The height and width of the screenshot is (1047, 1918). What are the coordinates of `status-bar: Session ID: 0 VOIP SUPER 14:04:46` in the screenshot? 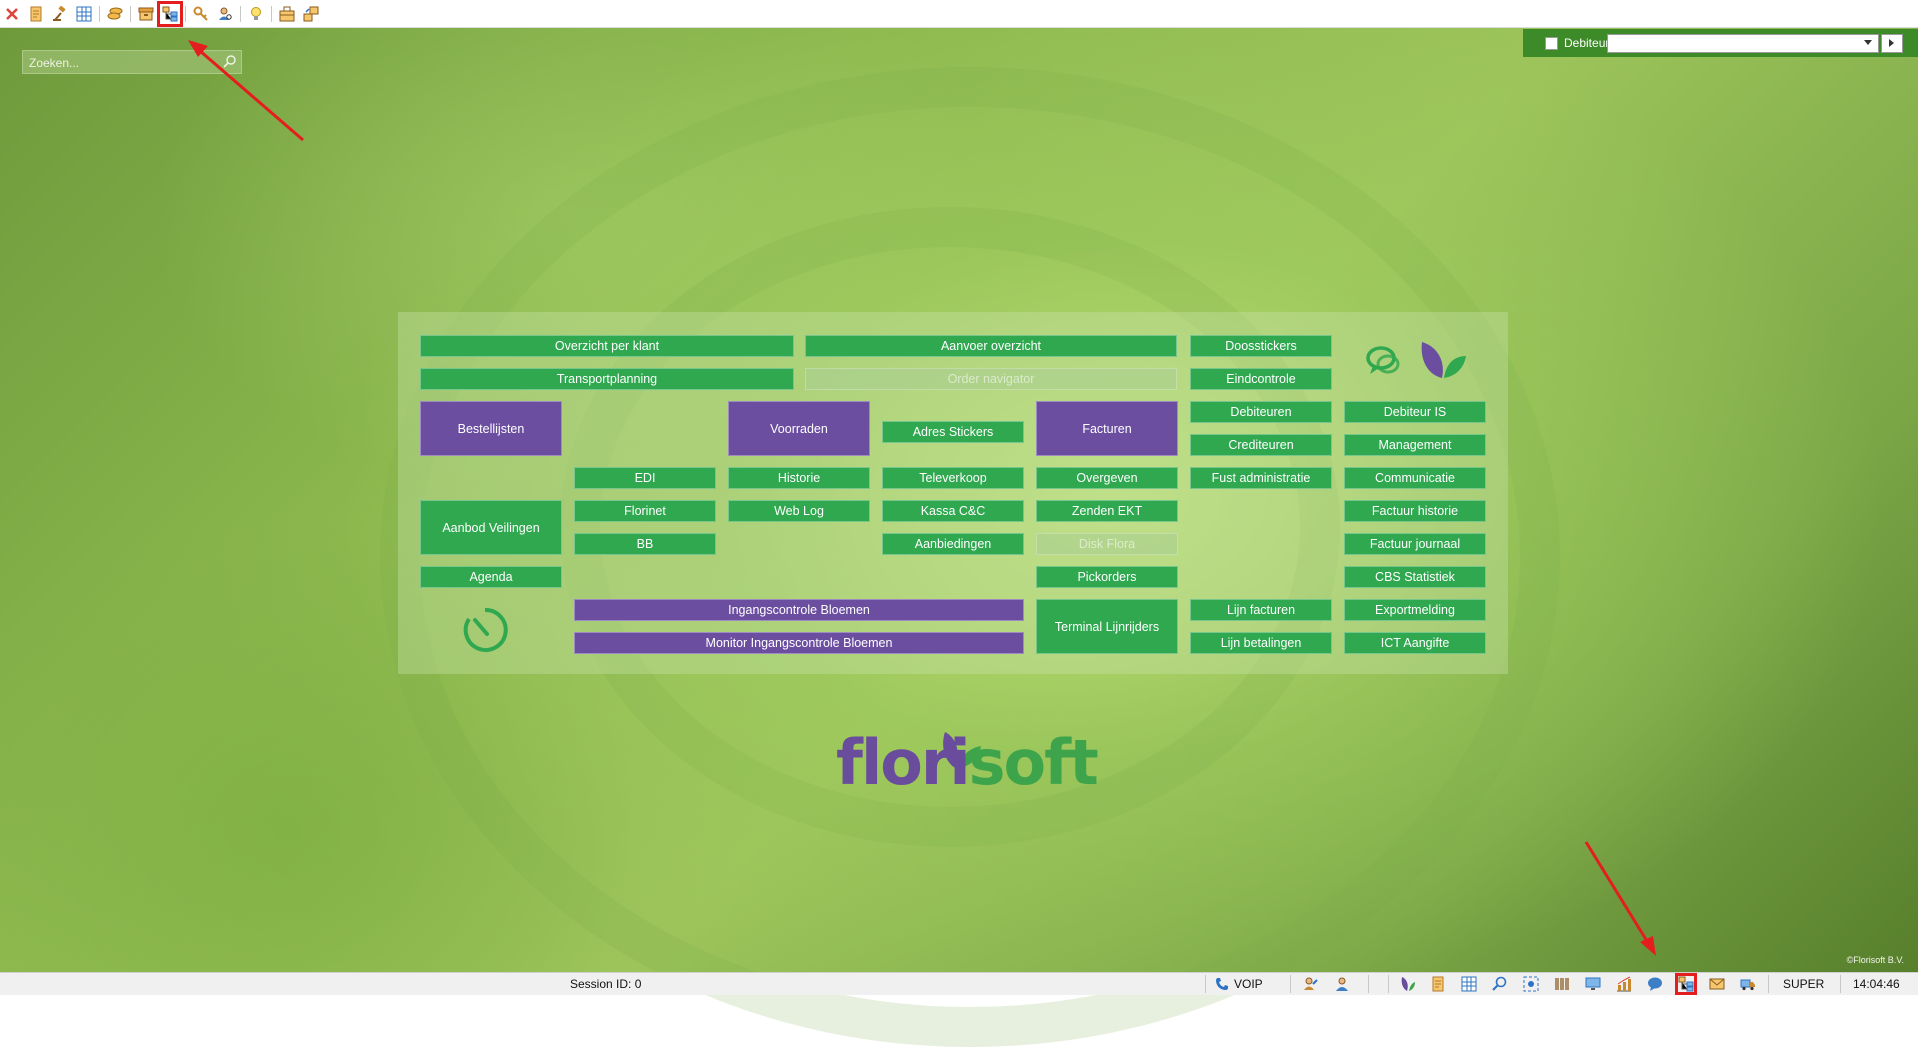 It's located at (959, 983).